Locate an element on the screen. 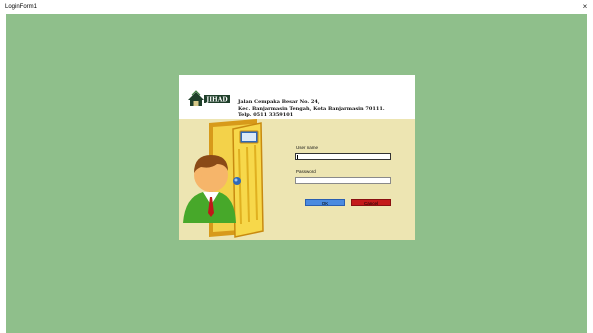 This screenshot has height=333, width=593. title-bar: LoginForm1 × is located at coordinates (296, 7).